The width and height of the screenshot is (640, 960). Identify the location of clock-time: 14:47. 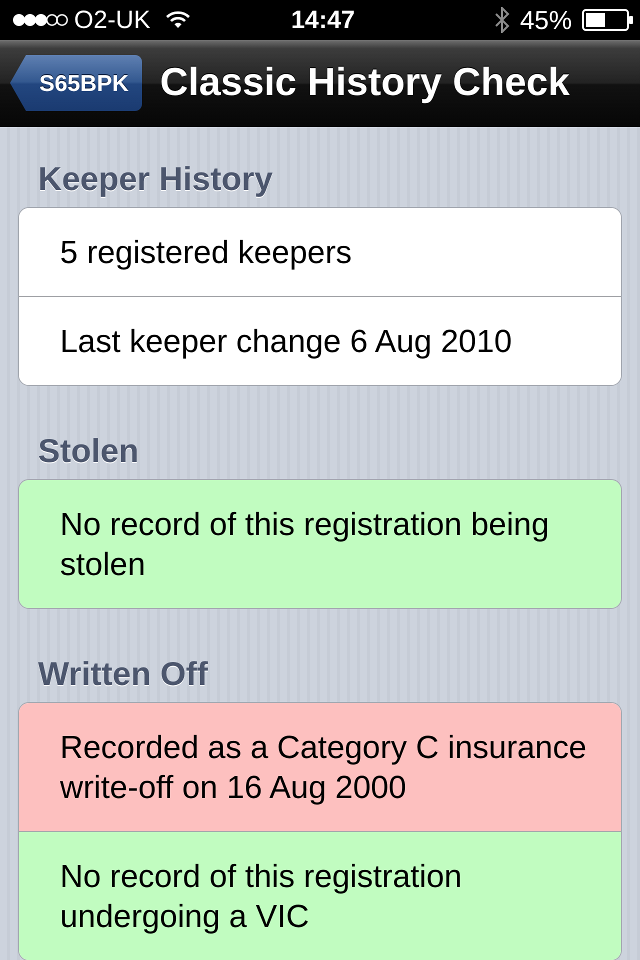
(323, 20).